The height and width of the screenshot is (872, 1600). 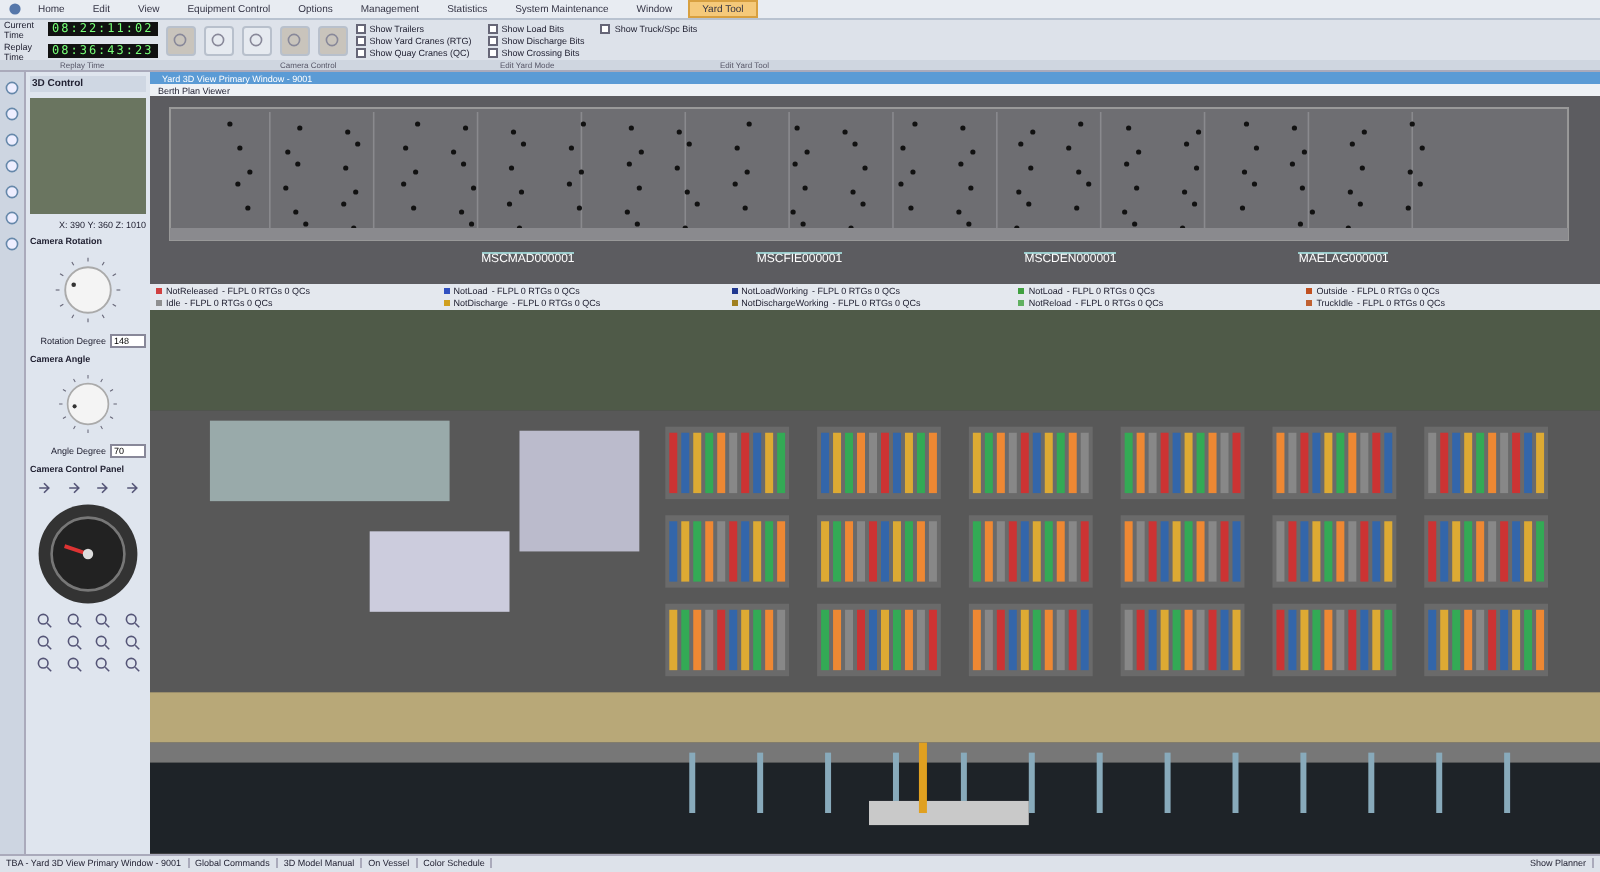 I want to click on compass-dial, so click(x=88, y=554).